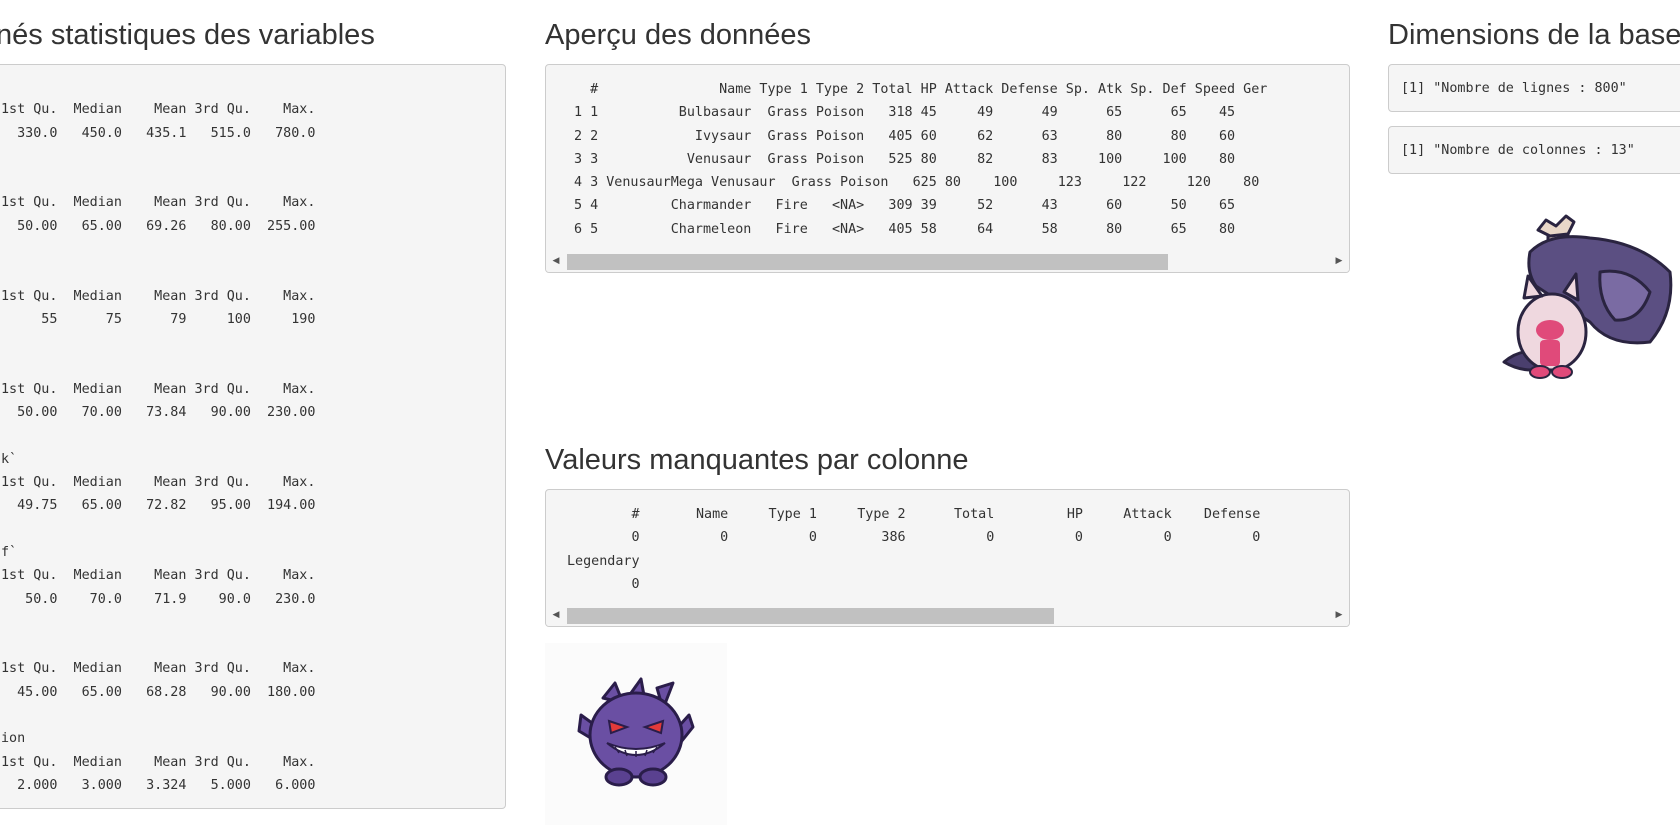 The width and height of the screenshot is (1680, 840). Describe the element at coordinates (187, 35) in the screenshot. I see `summary-title: nés statistiques des variables` at that location.